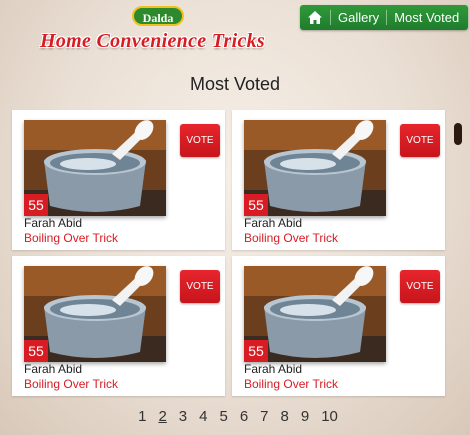  Describe the element at coordinates (160, 41) in the screenshot. I see `site-title: Home Convenience Tricks` at that location.